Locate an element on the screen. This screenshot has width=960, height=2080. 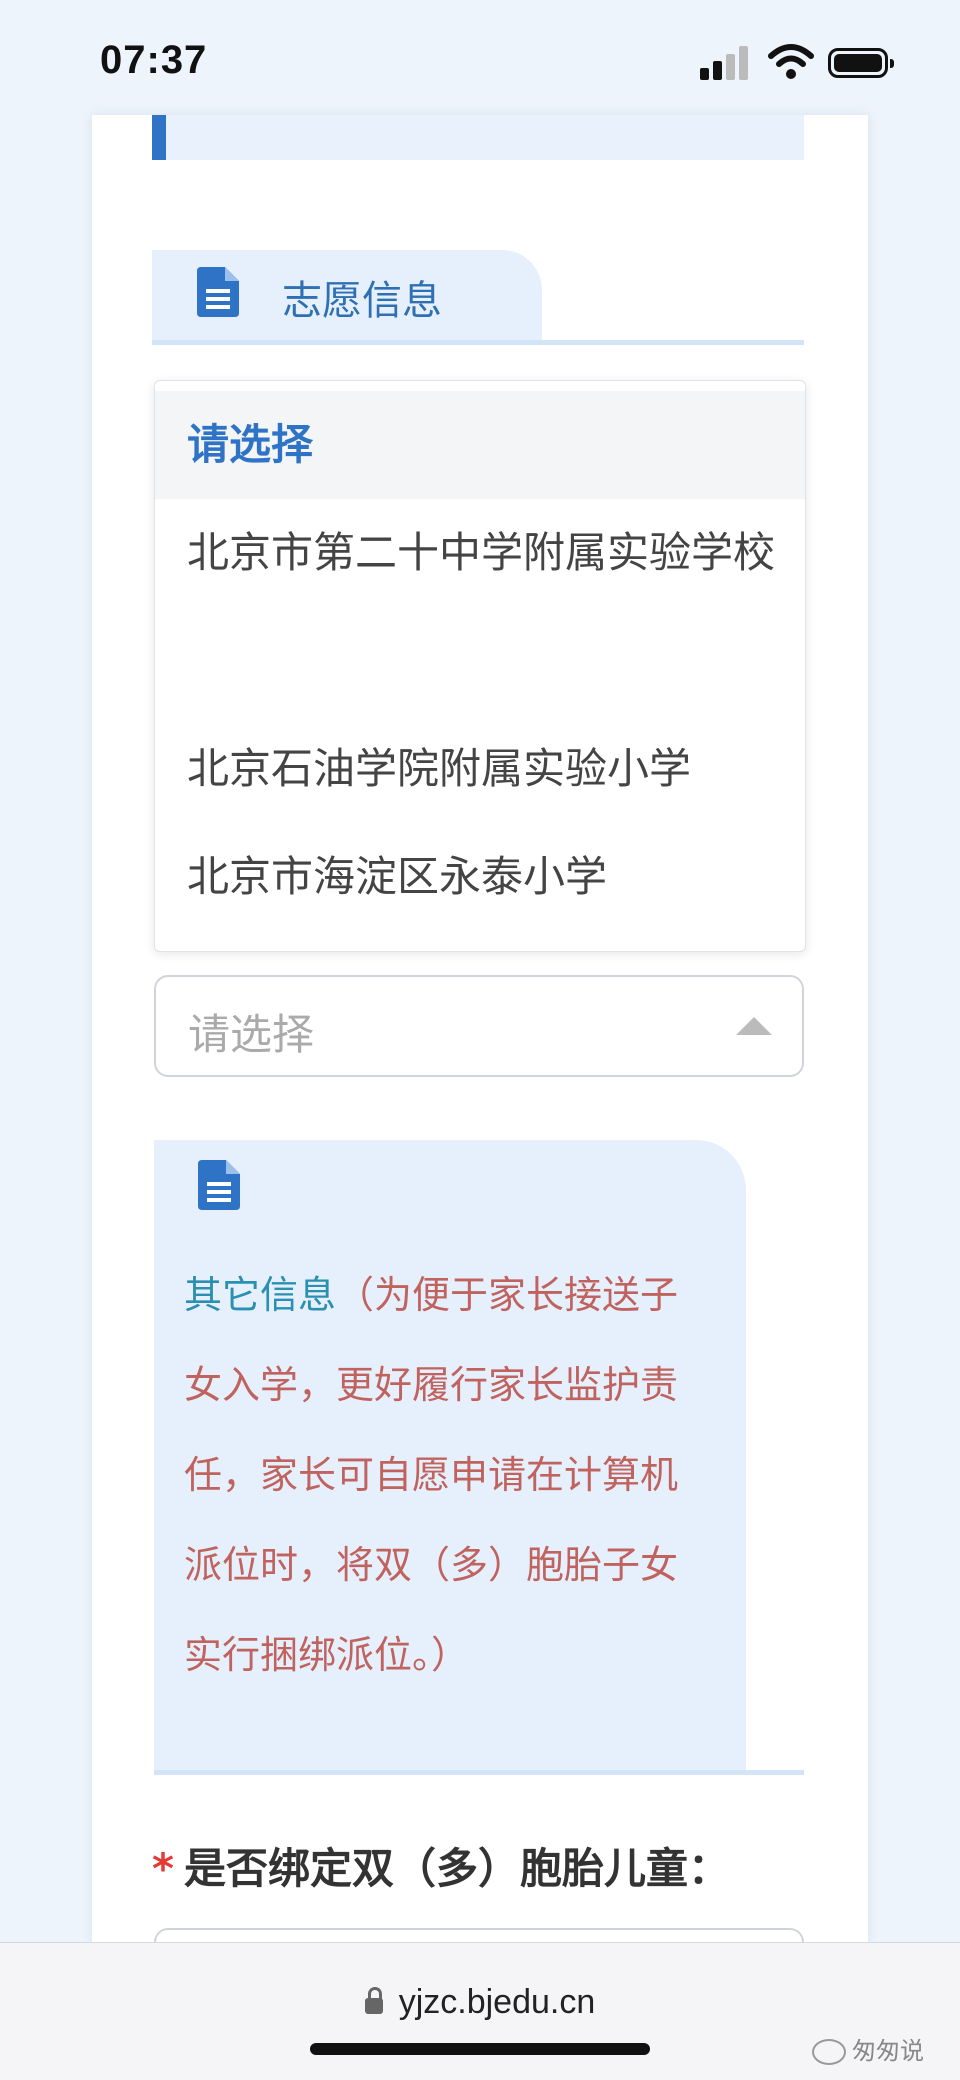
status-time: 07:37 is located at coordinates (154, 60).